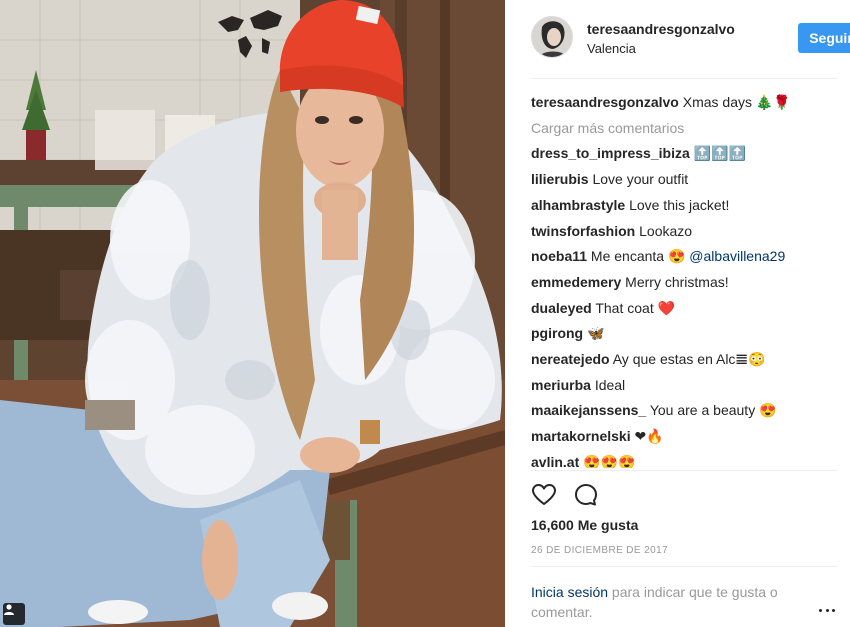 Image resolution: width=850 pixels, height=627 pixels. I want to click on comment-username: nereatejedo, so click(570, 359).